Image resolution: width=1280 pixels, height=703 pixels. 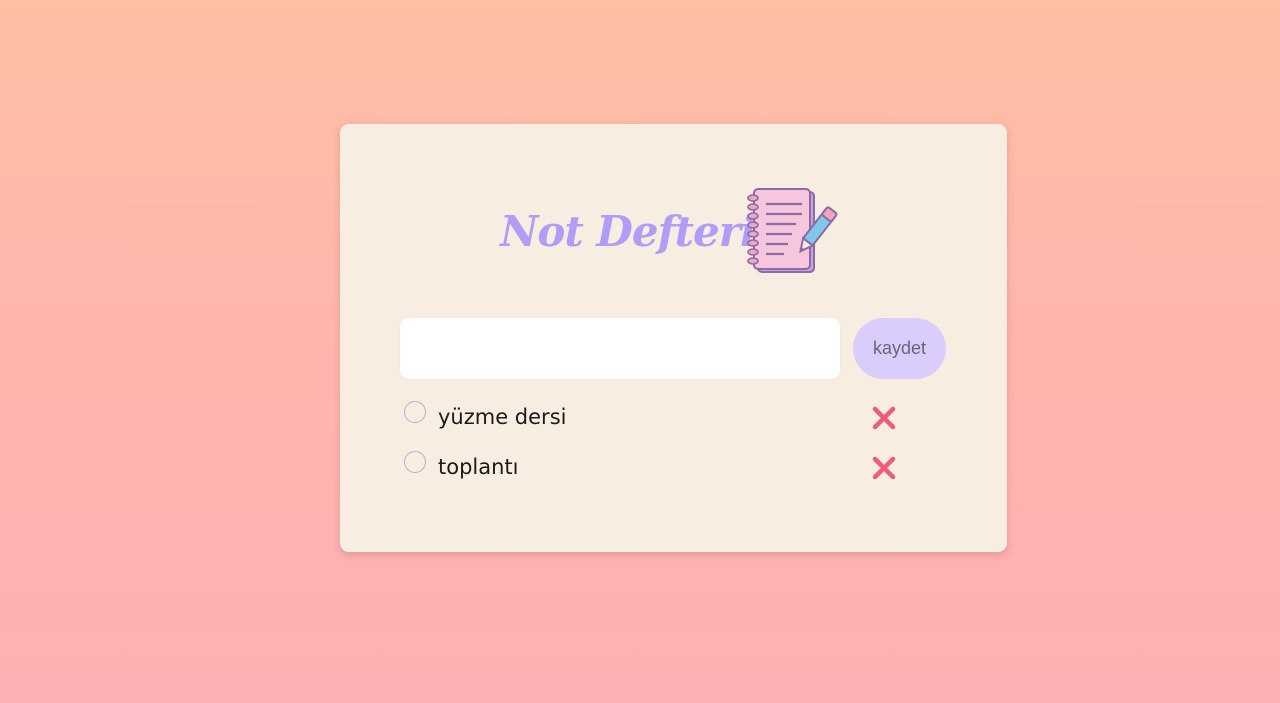 I want to click on todo-item: yüzme dersi, so click(x=654, y=419).